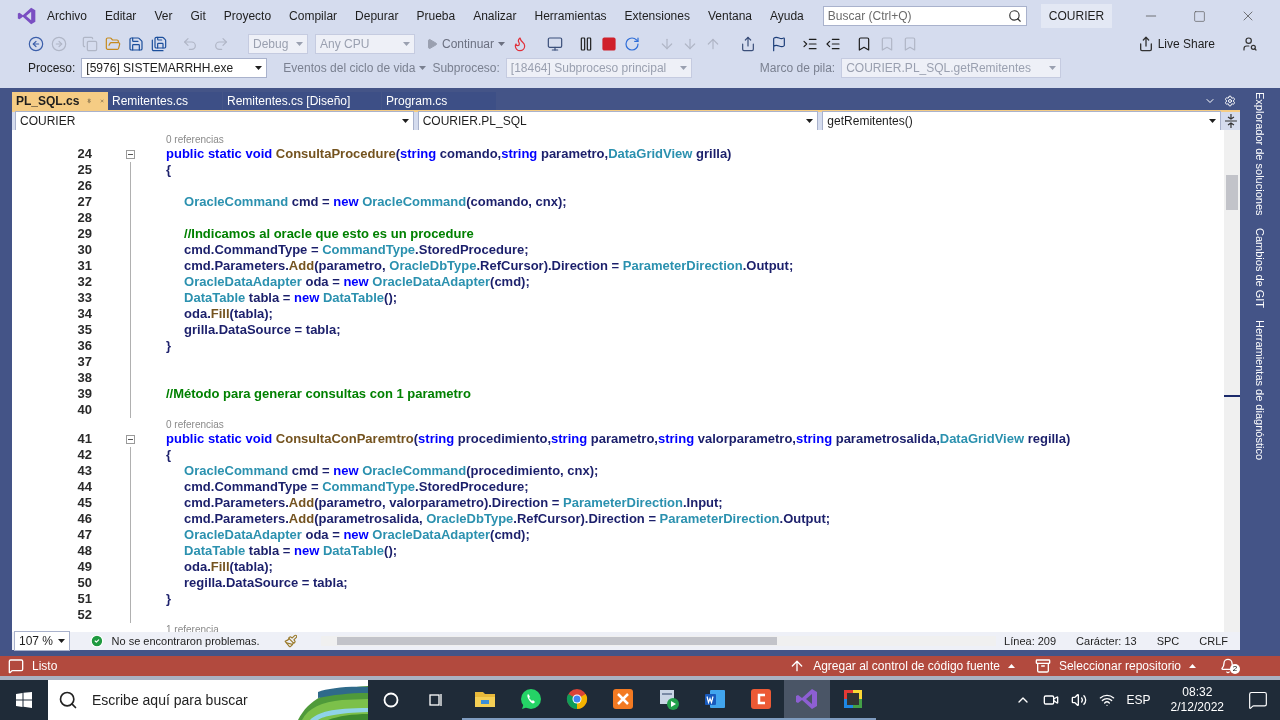  I want to click on side-panel-tab: Herramientas de diagnóstico, so click(1260, 389).